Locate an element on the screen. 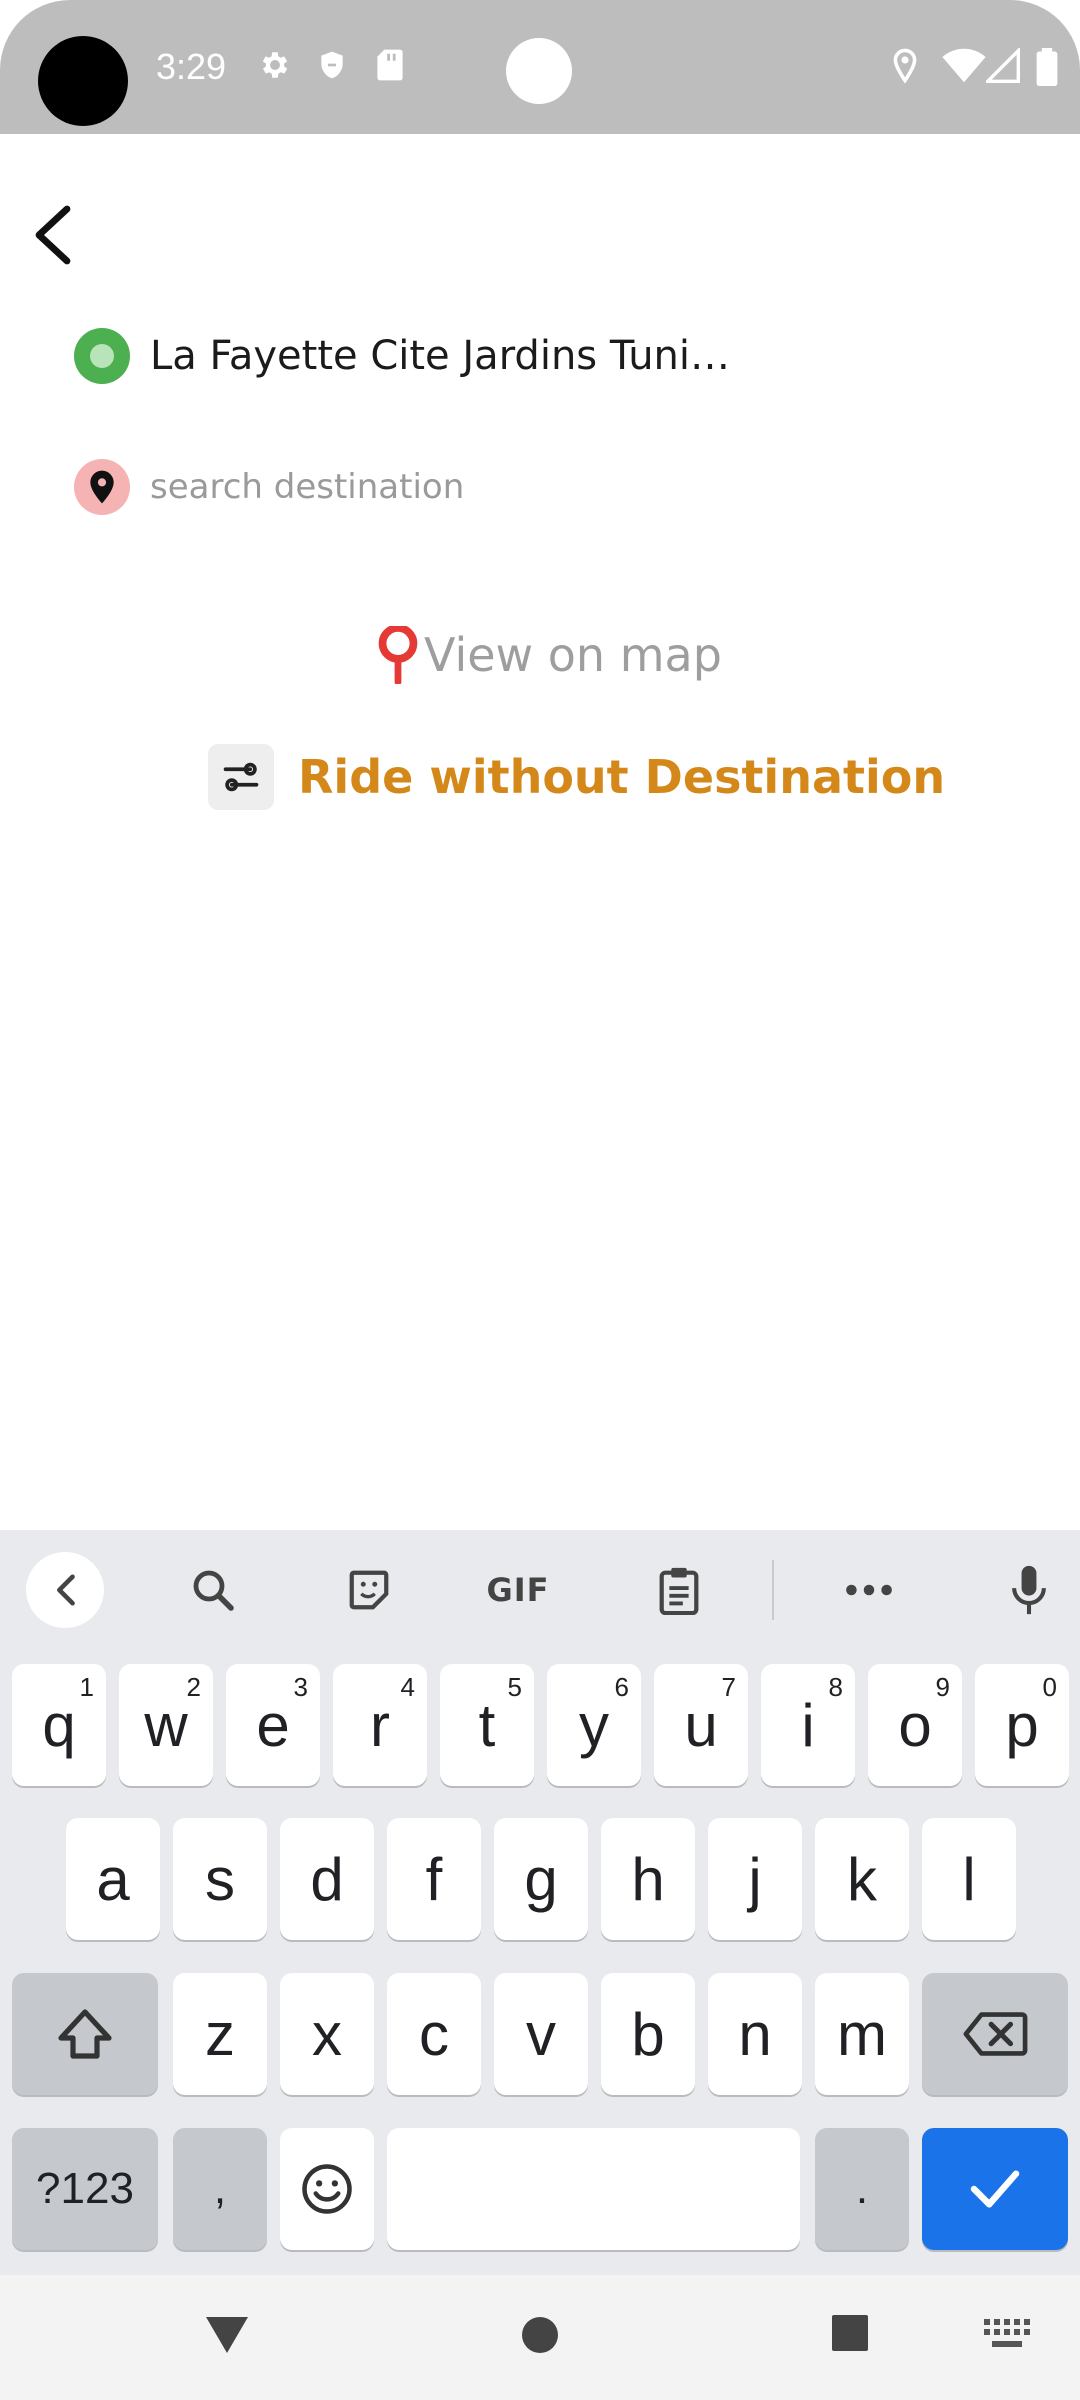  space-key is located at coordinates (593, 2189).